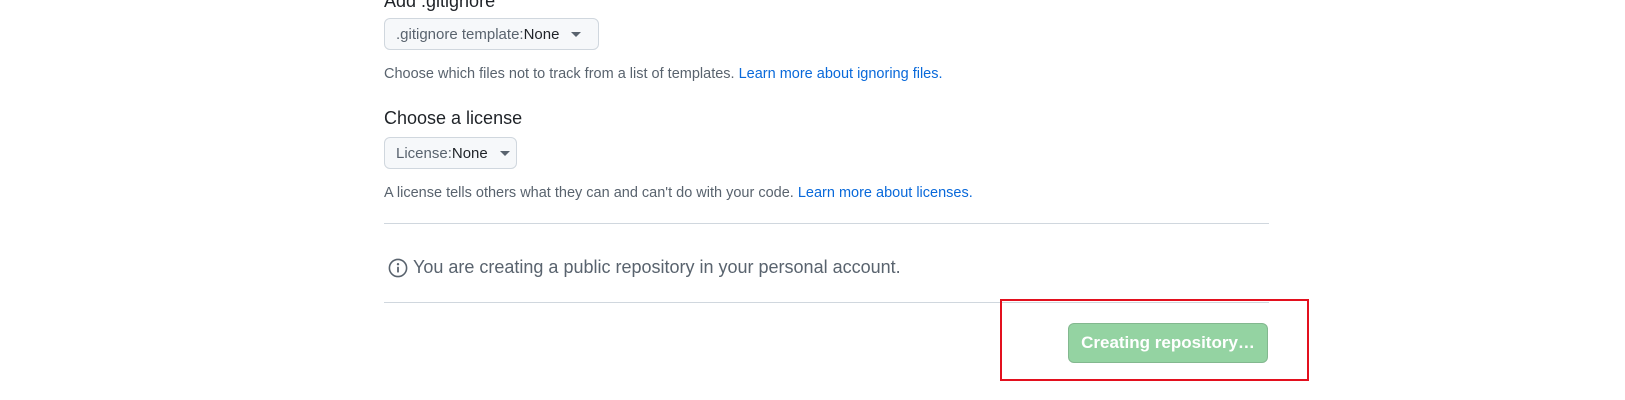 This screenshot has height=400, width=1625. I want to click on section-divider, so click(826, 223).